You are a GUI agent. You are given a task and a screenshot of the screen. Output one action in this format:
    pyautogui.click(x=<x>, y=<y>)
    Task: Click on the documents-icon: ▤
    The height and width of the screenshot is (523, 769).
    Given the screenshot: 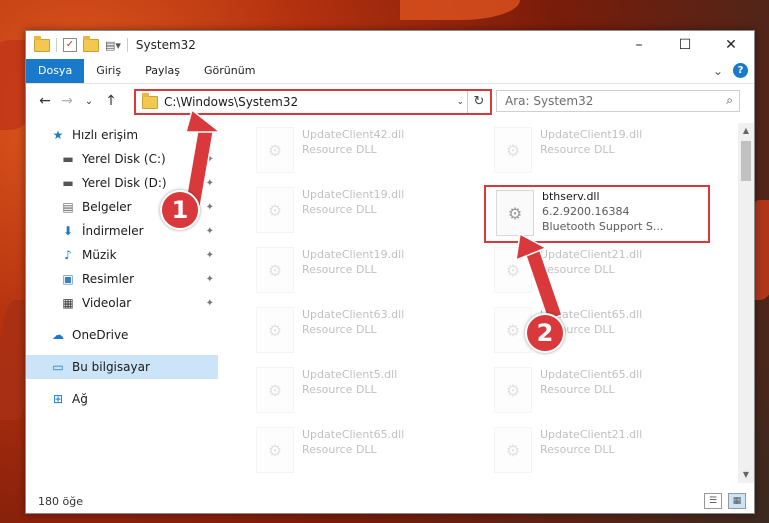 What is the action you would take?
    pyautogui.click(x=68, y=207)
    